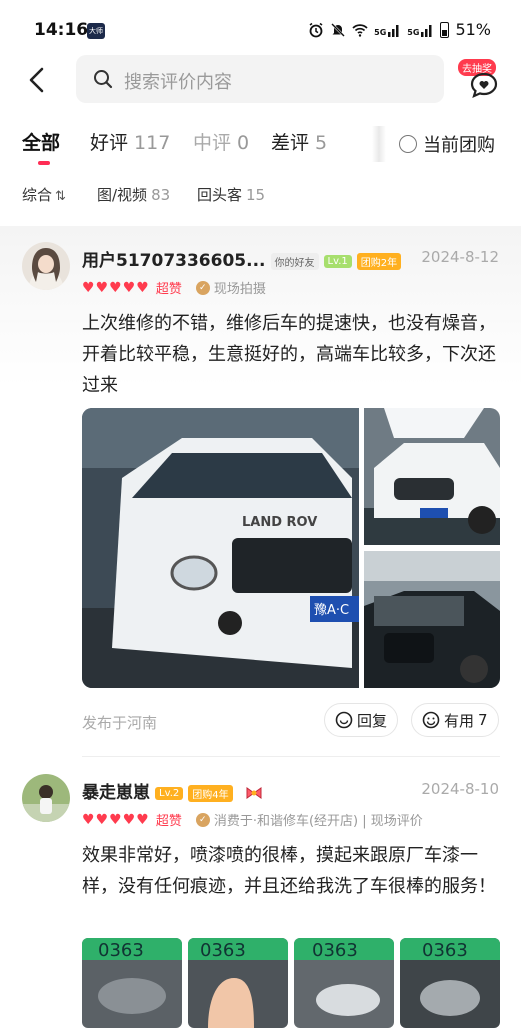 The width and height of the screenshot is (521, 1028). What do you see at coordinates (38, 80) in the screenshot?
I see `back-arrow-icon` at bounding box center [38, 80].